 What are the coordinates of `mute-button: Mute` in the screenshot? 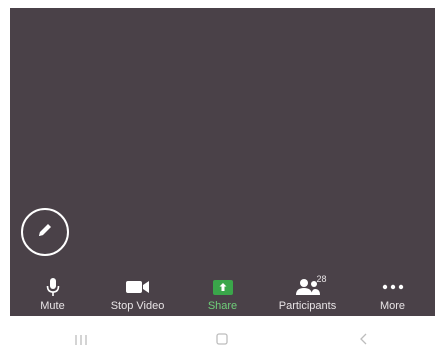 It's located at (53, 294).